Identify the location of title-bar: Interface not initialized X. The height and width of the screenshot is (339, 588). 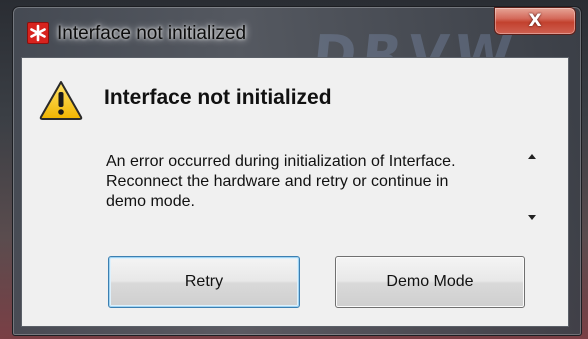
(297, 33).